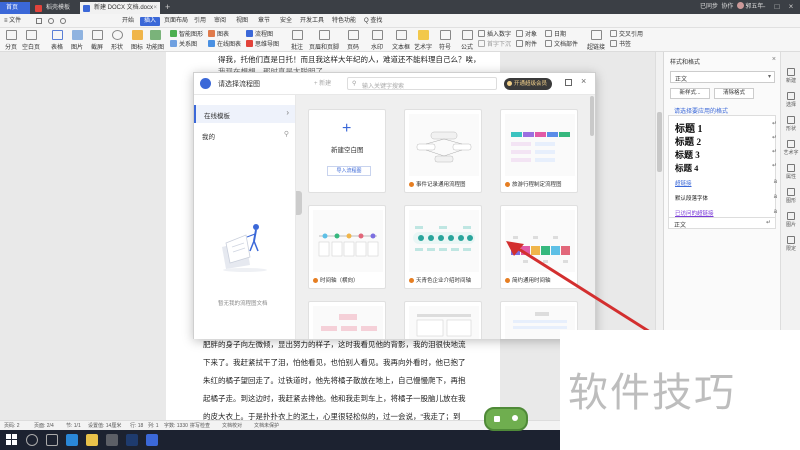 Image resolution: width=800 pixels, height=450 pixels. What do you see at coordinates (128, 21) in the screenshot?
I see `menu-start: 开始` at bounding box center [128, 21].